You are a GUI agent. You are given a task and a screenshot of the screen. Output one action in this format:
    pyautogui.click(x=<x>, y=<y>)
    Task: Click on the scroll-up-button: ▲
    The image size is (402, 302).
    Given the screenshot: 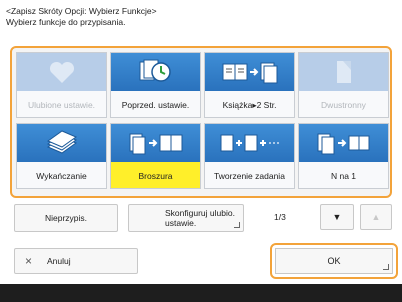 What is the action you would take?
    pyautogui.click(x=376, y=217)
    